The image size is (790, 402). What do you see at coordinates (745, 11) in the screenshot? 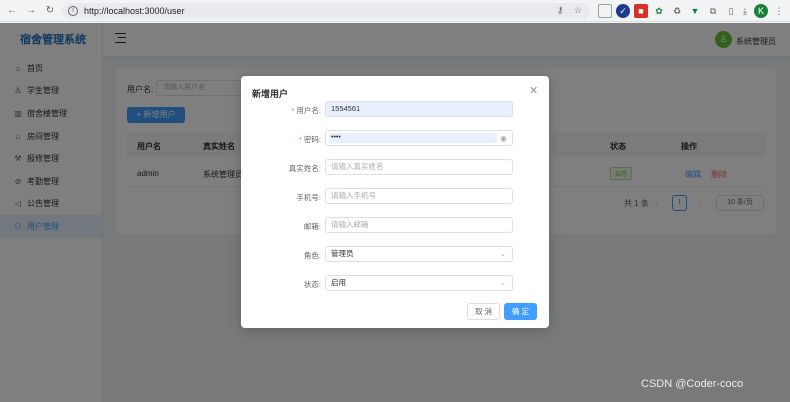
I see `download-icon: ⤓` at bounding box center [745, 11].